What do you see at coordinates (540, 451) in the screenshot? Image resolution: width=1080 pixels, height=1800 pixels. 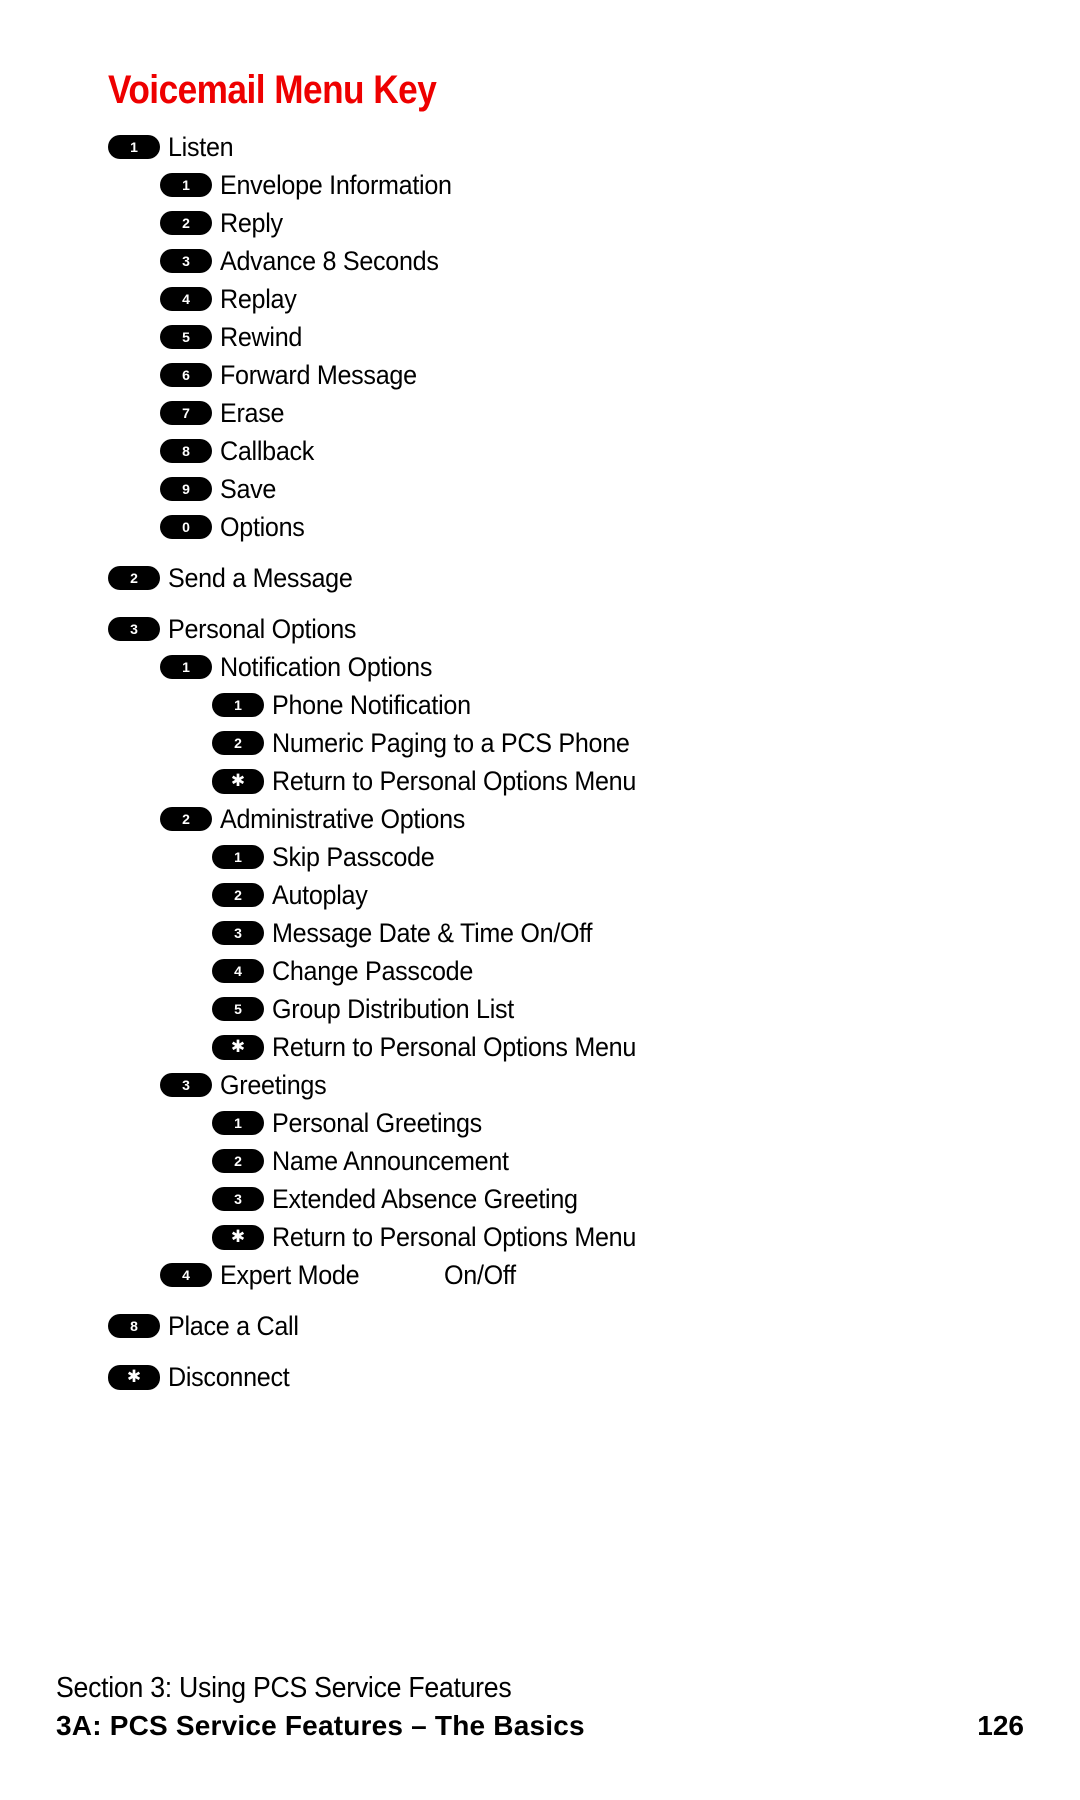 I see `menu-row: 8 Callback` at bounding box center [540, 451].